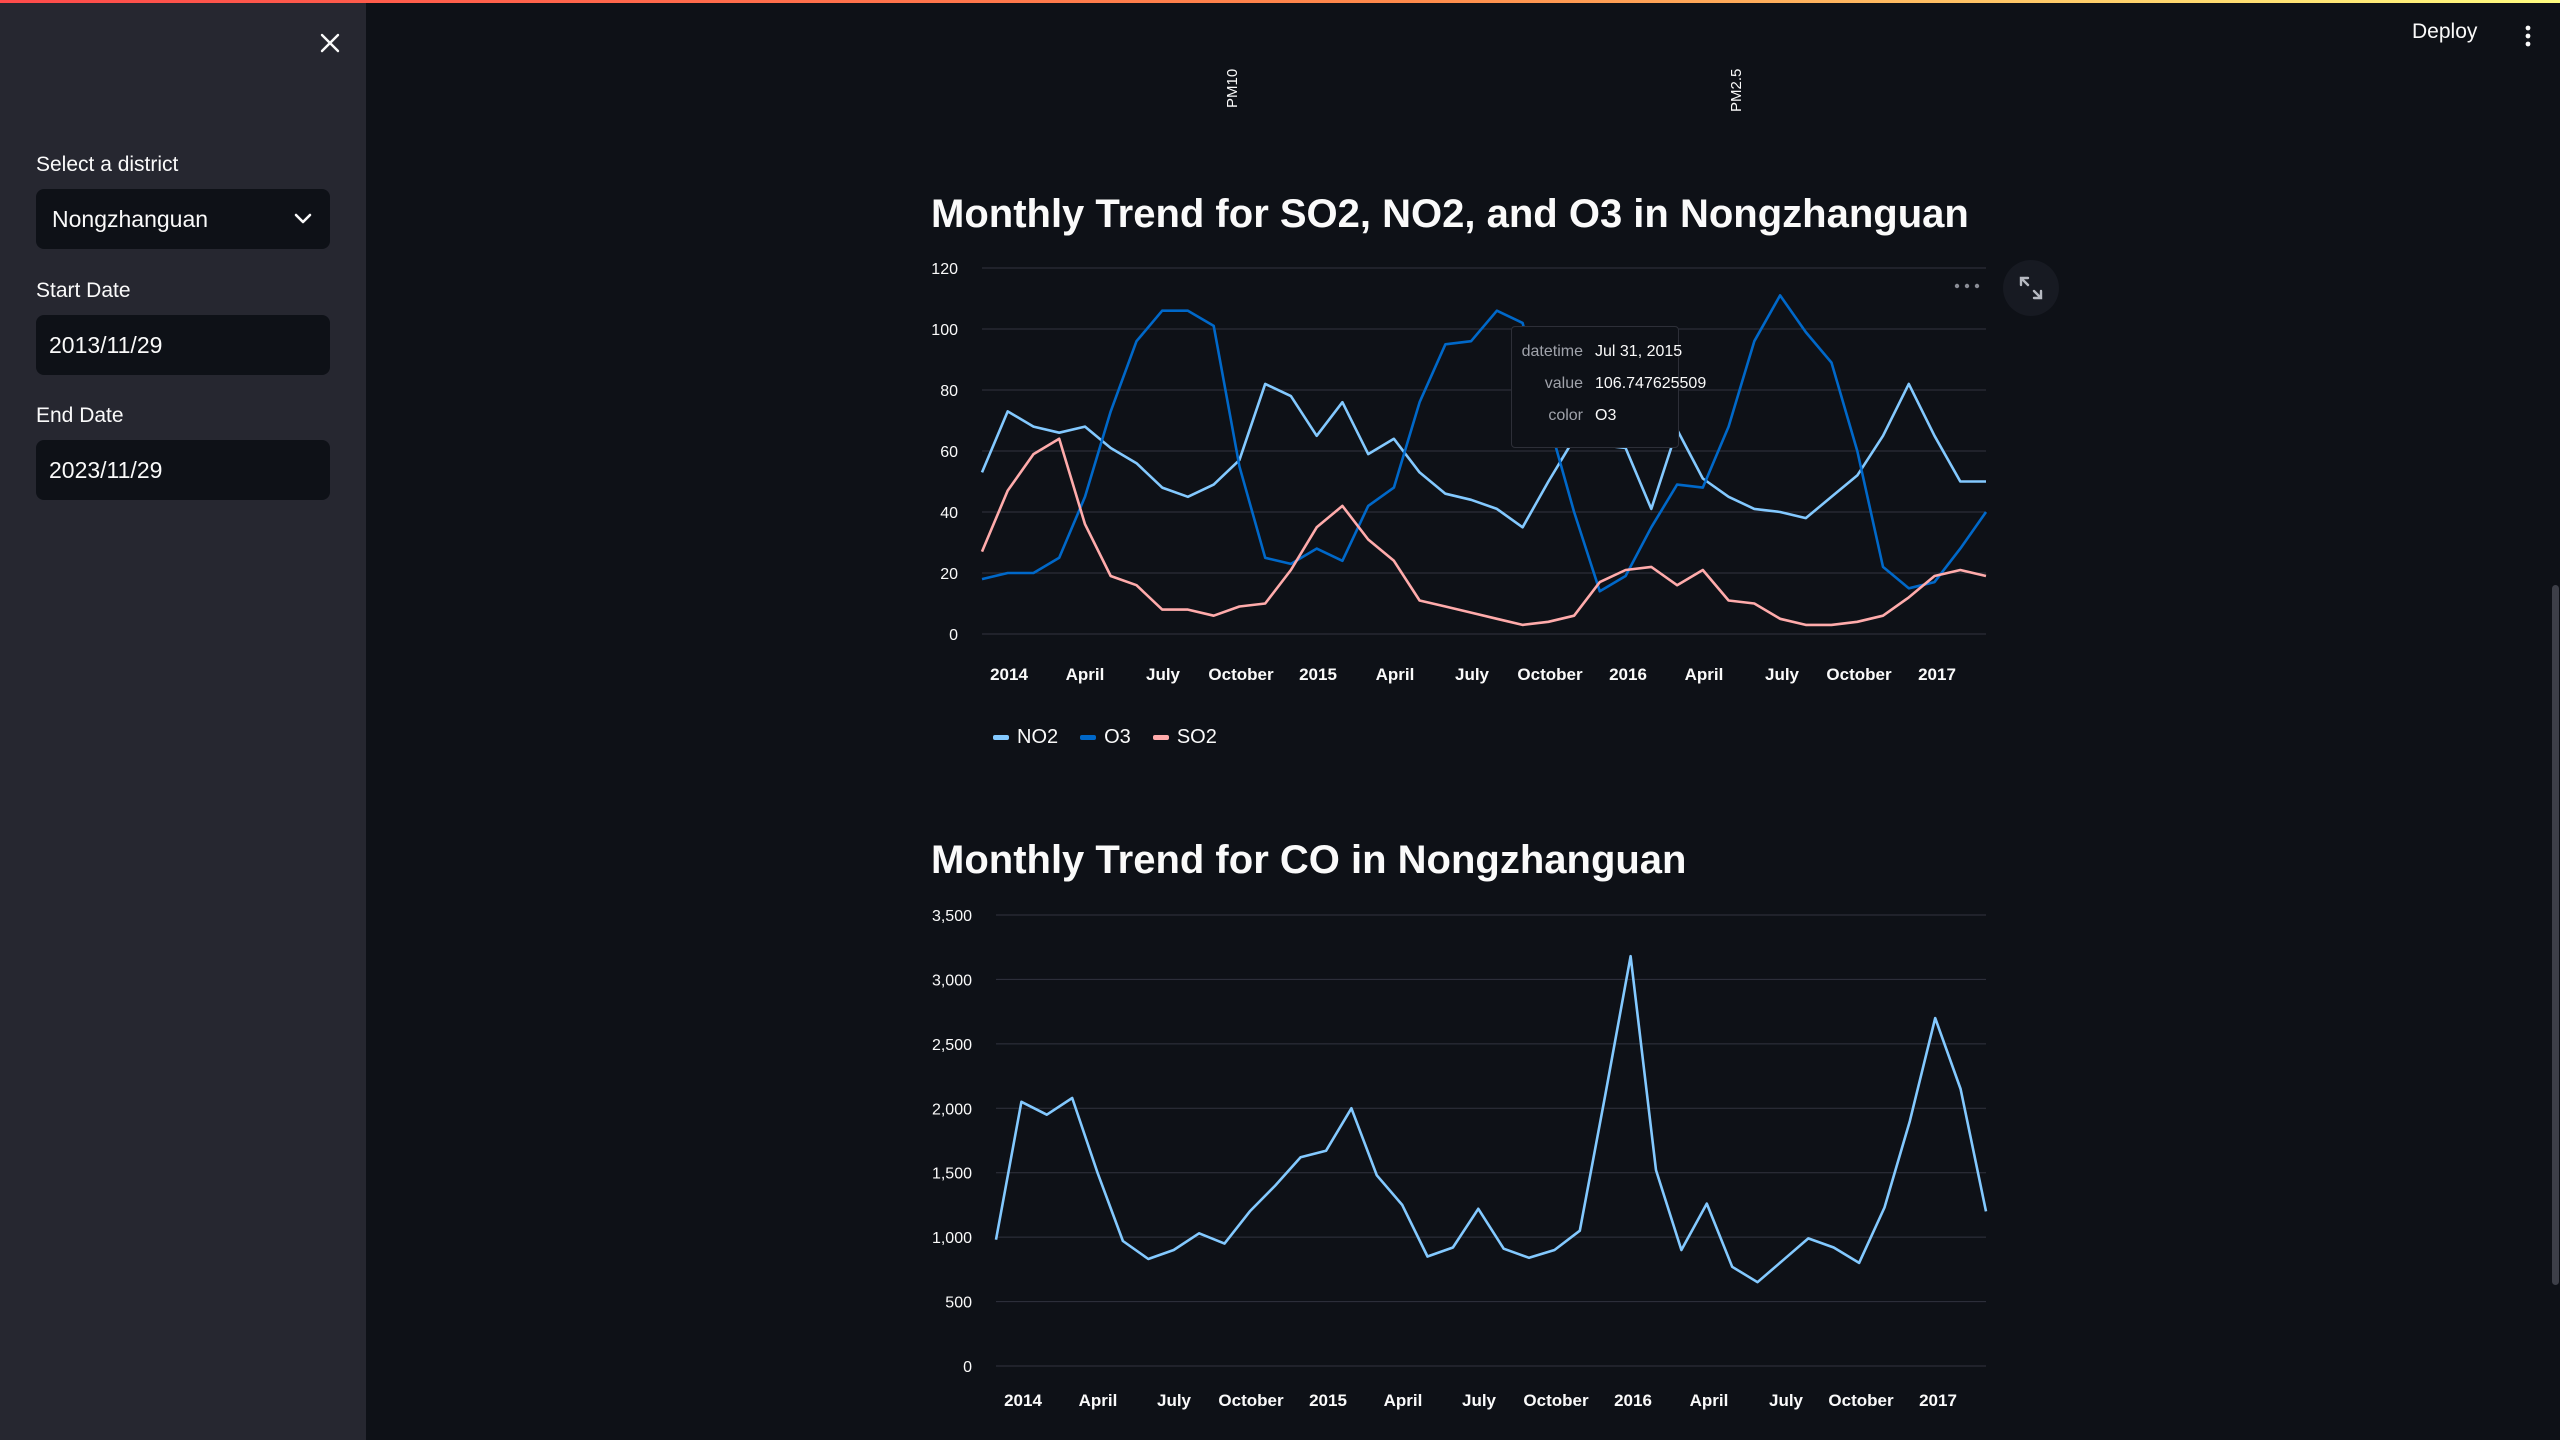 This screenshot has height=1440, width=2560. I want to click on y-tick-label: 100, so click(944, 330).